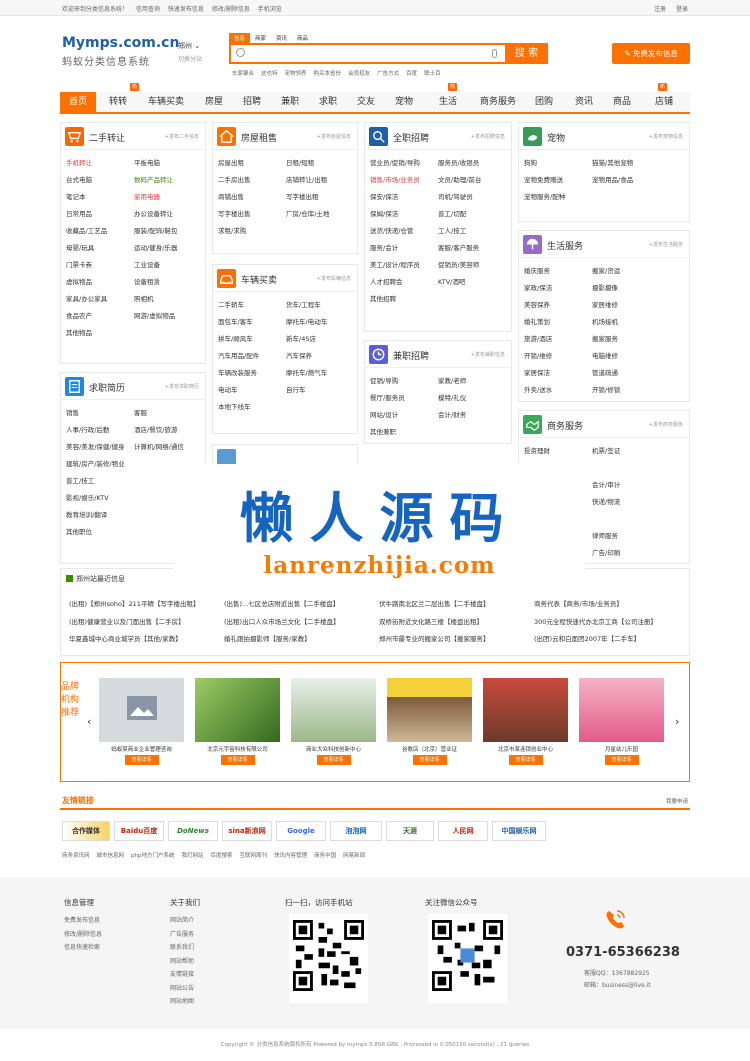 This screenshot has height=1061, width=750. Describe the element at coordinates (626, 485) in the screenshot. I see `category-link: 会计/审计` at that location.